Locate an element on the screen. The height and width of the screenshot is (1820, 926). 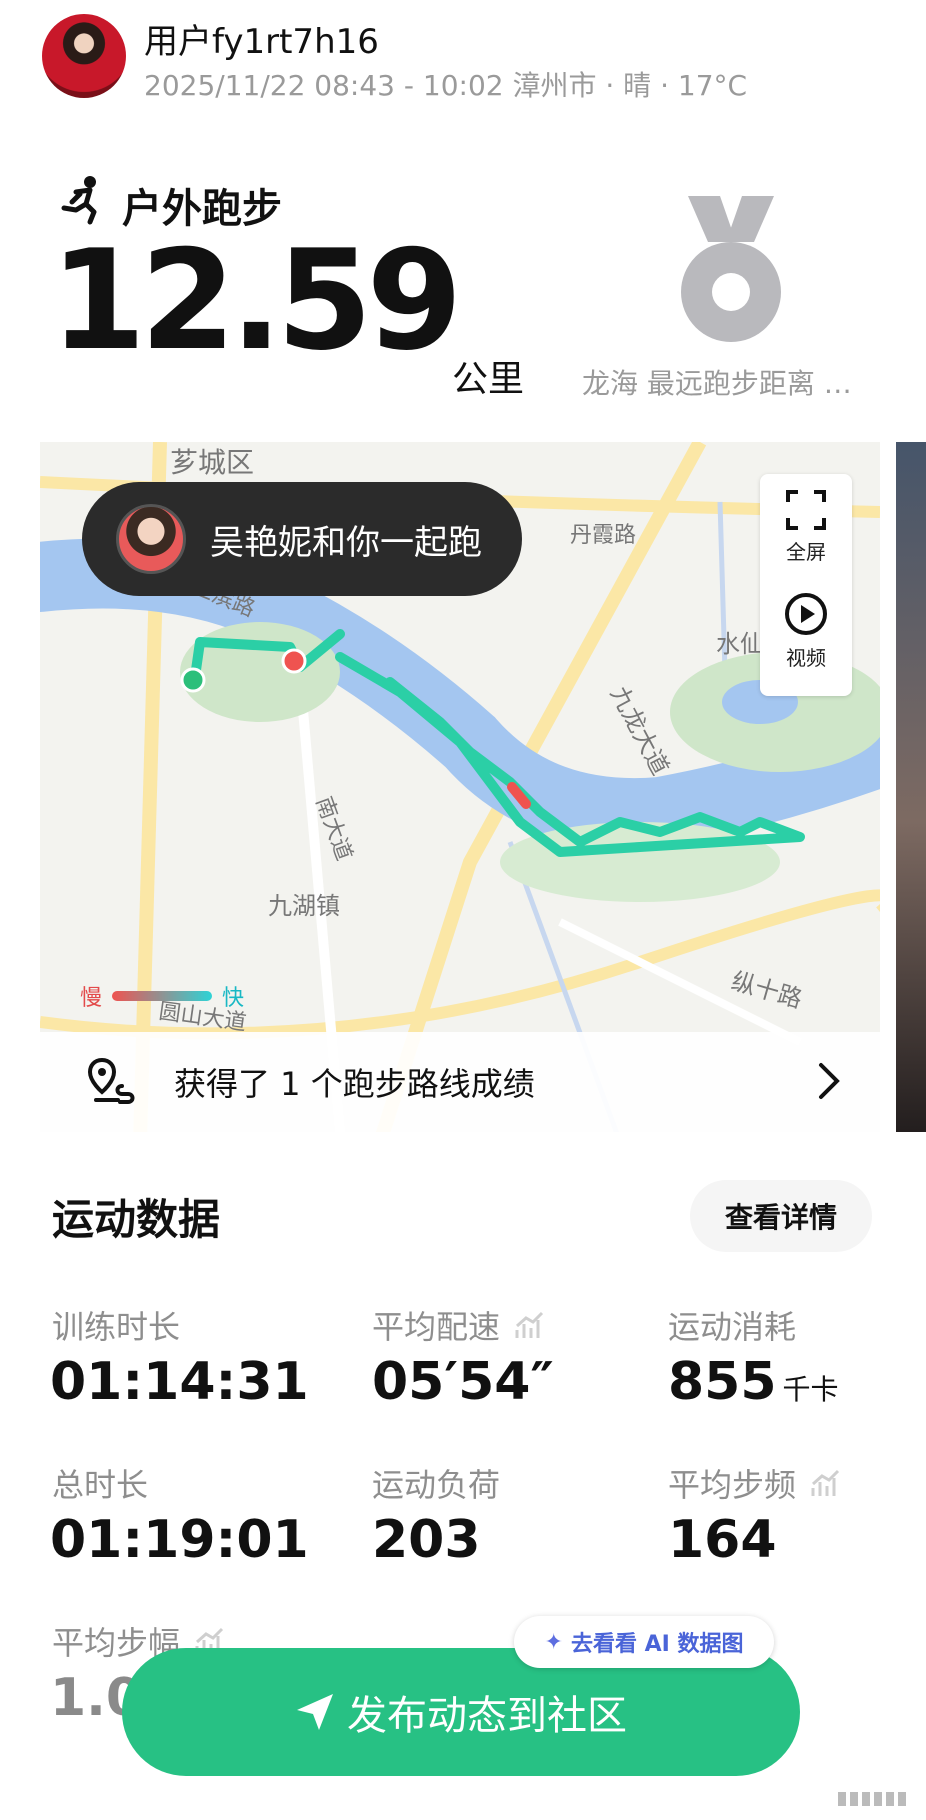
speed-legend: 慢 快 is located at coordinates (162, 996).